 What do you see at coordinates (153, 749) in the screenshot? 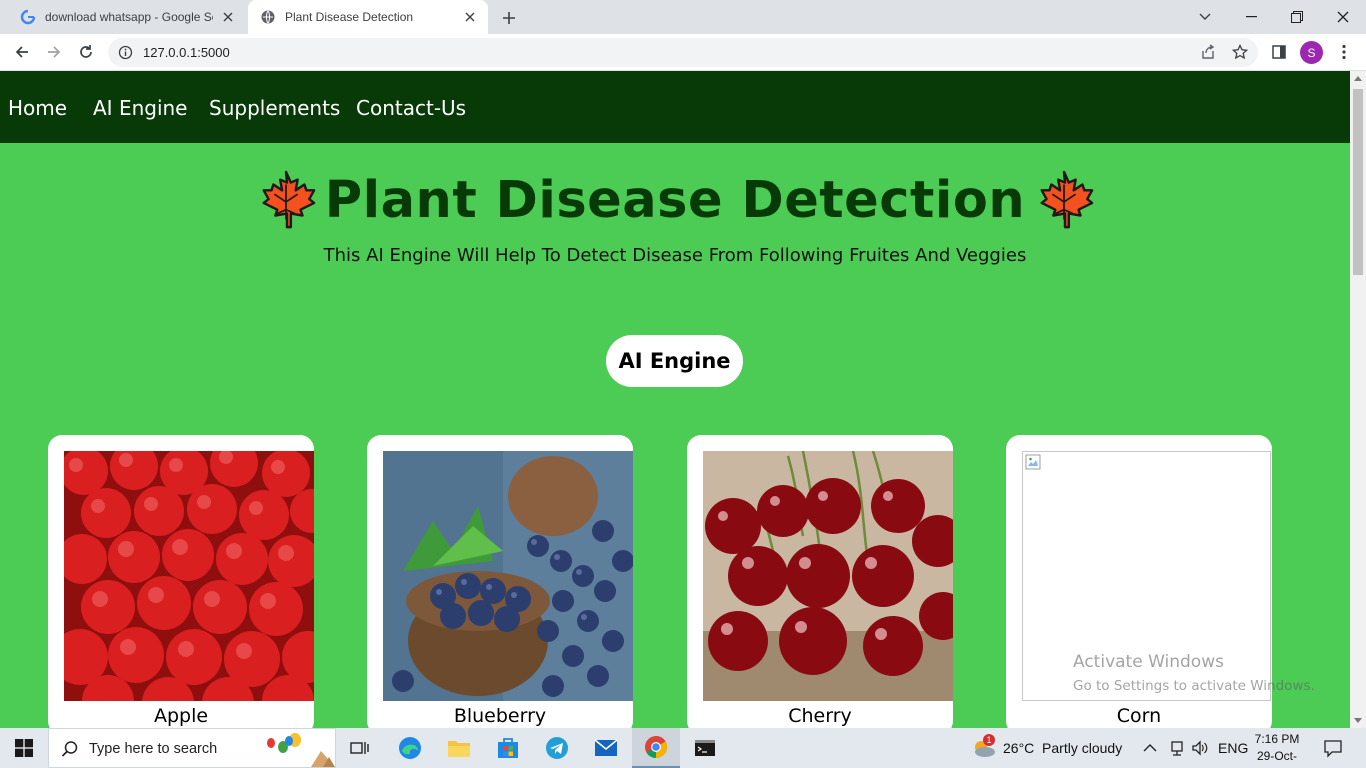
I see `search-placeholder: Type here to search` at bounding box center [153, 749].